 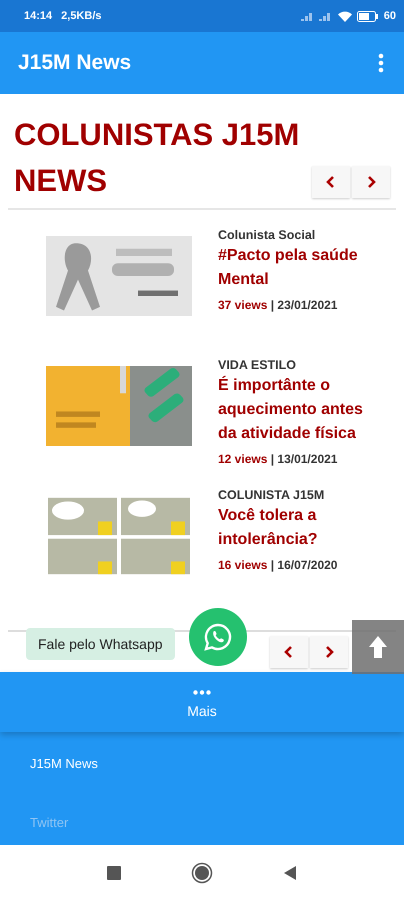 I want to click on article-meta: 37 views | 23/01/2021, so click(x=278, y=305).